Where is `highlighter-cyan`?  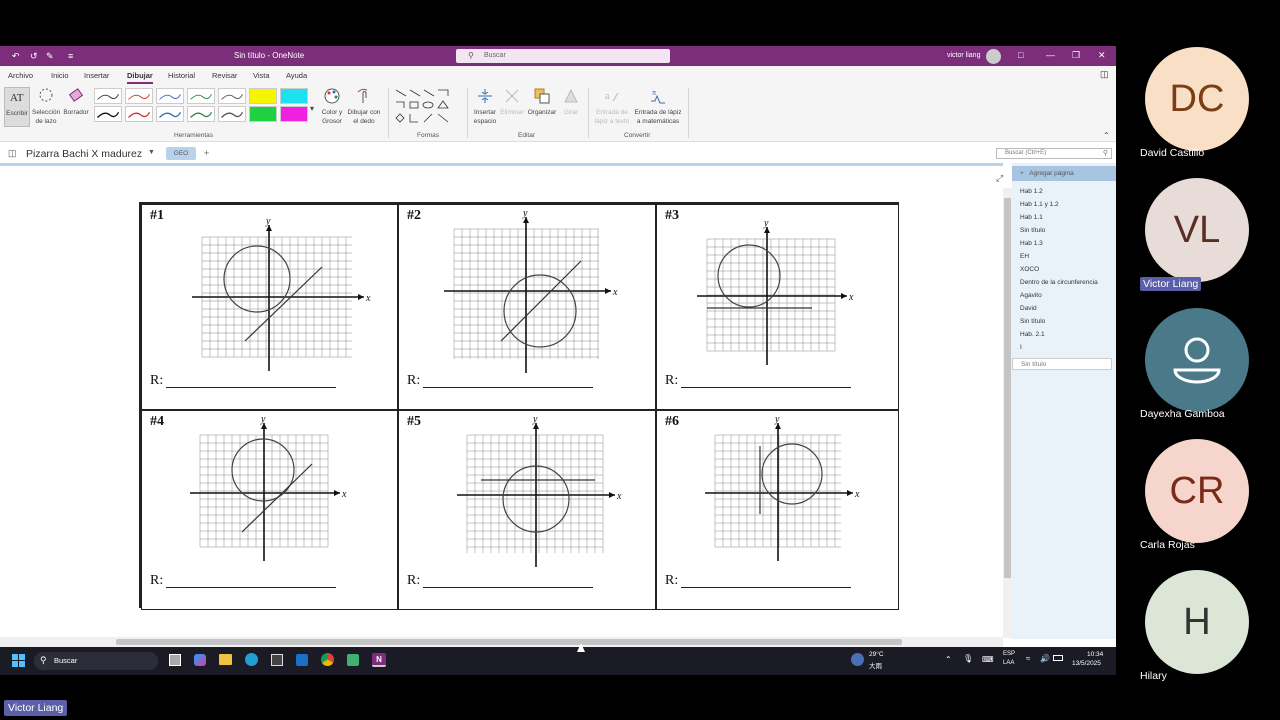 highlighter-cyan is located at coordinates (294, 96).